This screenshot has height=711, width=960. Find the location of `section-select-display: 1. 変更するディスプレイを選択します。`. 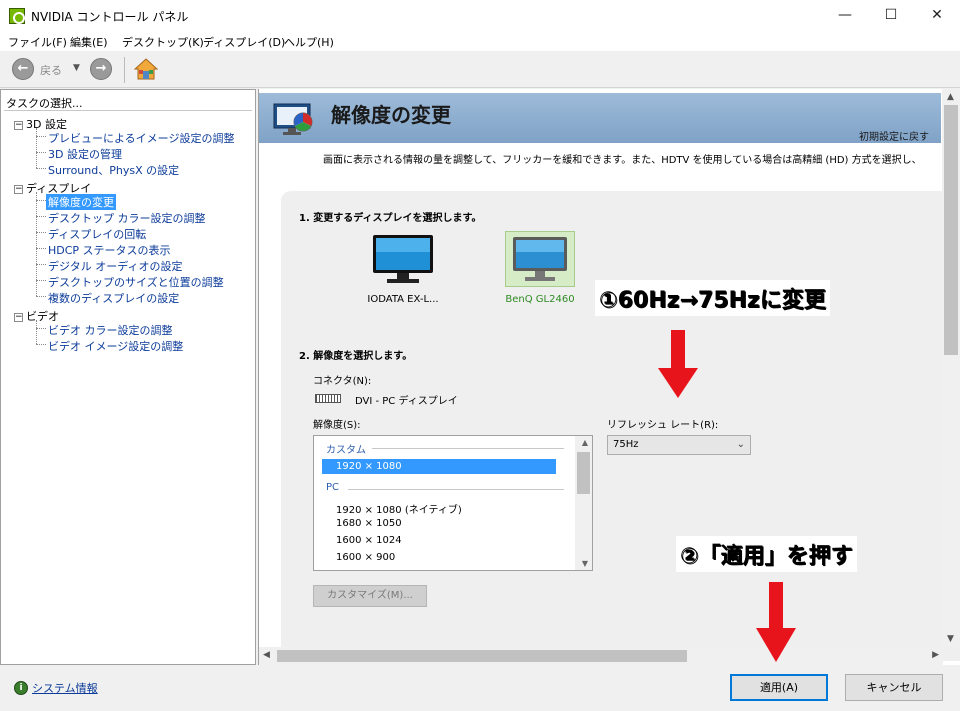

section-select-display: 1. 変更するディスプレイを選択します。 is located at coordinates (390, 218).